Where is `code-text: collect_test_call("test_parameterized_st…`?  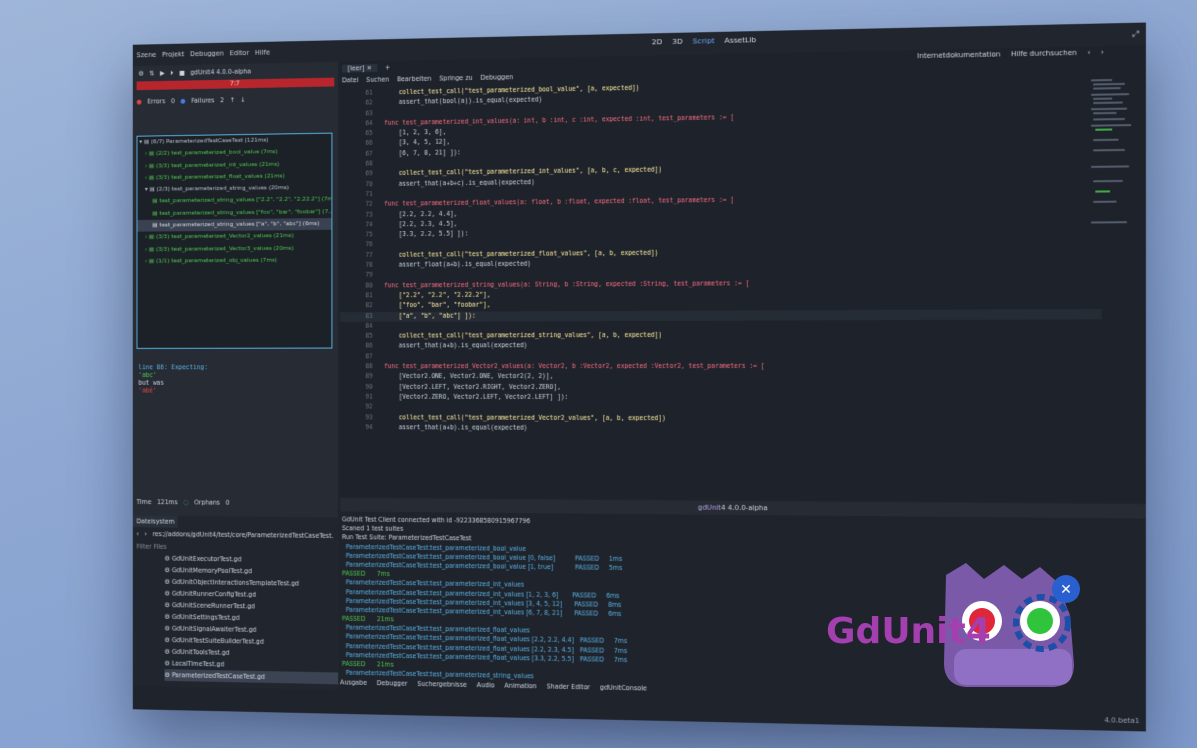 code-text: collect_test_call("test_parameterized_st… is located at coordinates (523, 336).